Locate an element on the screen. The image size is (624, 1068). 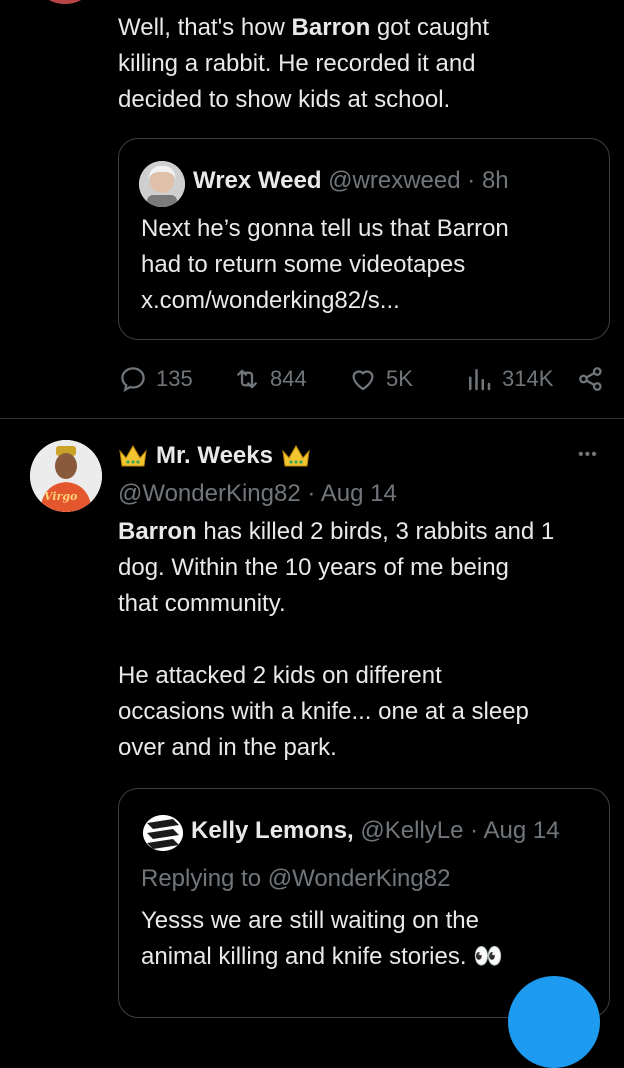
eyes-emoji: 👀 is located at coordinates (488, 956).